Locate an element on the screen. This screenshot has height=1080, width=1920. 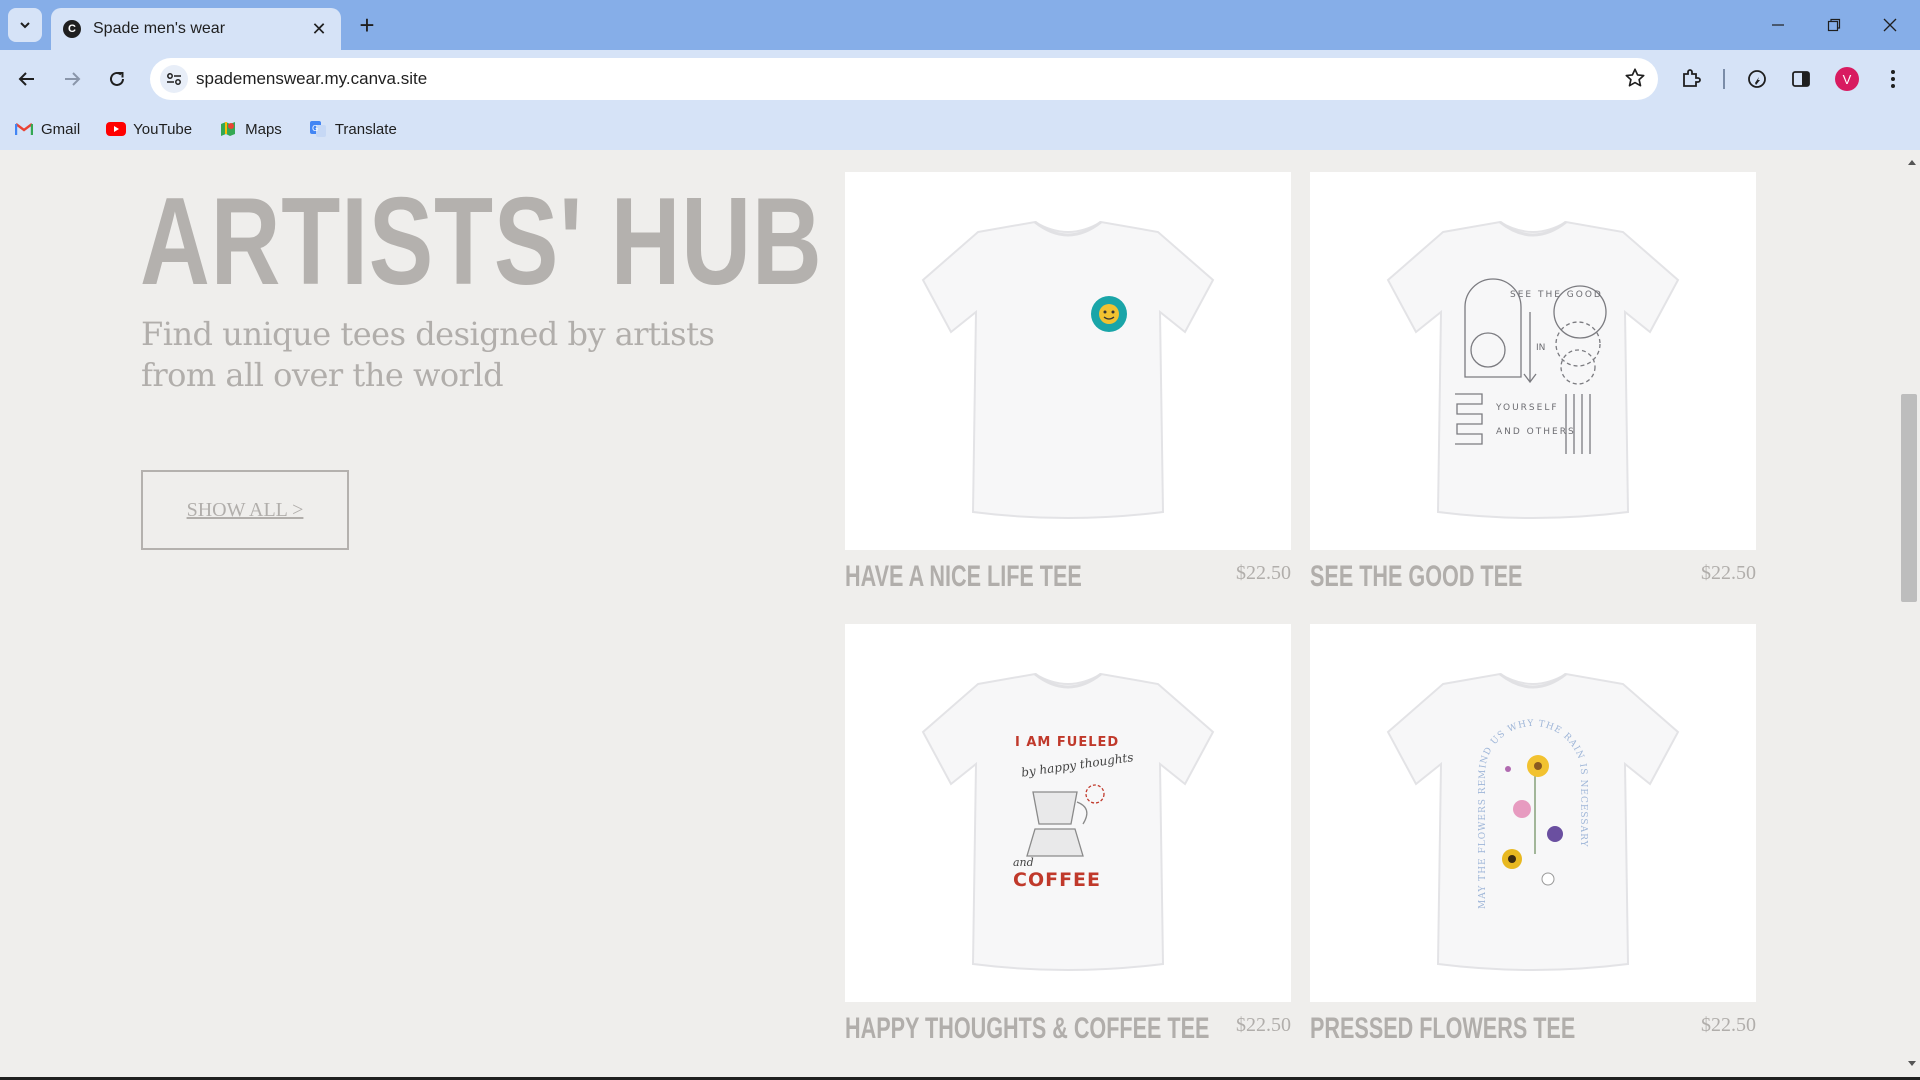
forward-button is located at coordinates (72, 79).